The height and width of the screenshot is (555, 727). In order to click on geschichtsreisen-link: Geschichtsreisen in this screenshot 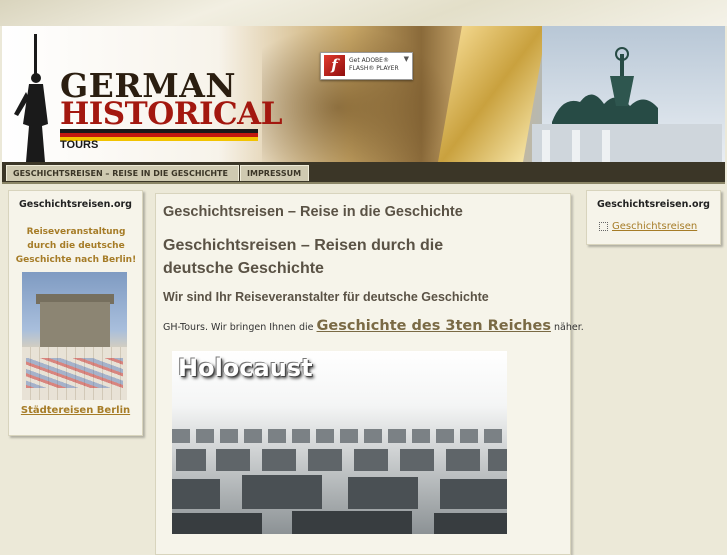, I will do `click(654, 226)`.